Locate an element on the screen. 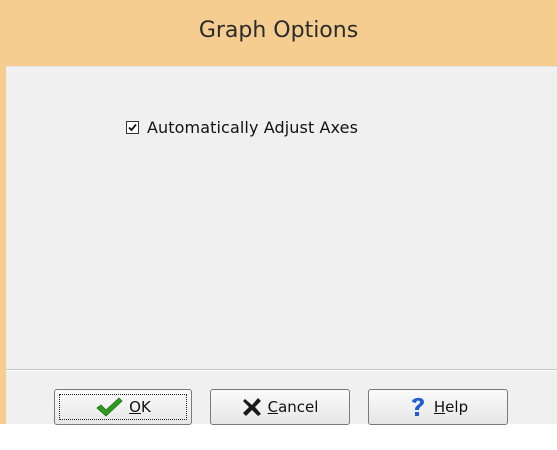 This screenshot has height=450, width=557. dialog-title: Graph Options is located at coordinates (278, 30).